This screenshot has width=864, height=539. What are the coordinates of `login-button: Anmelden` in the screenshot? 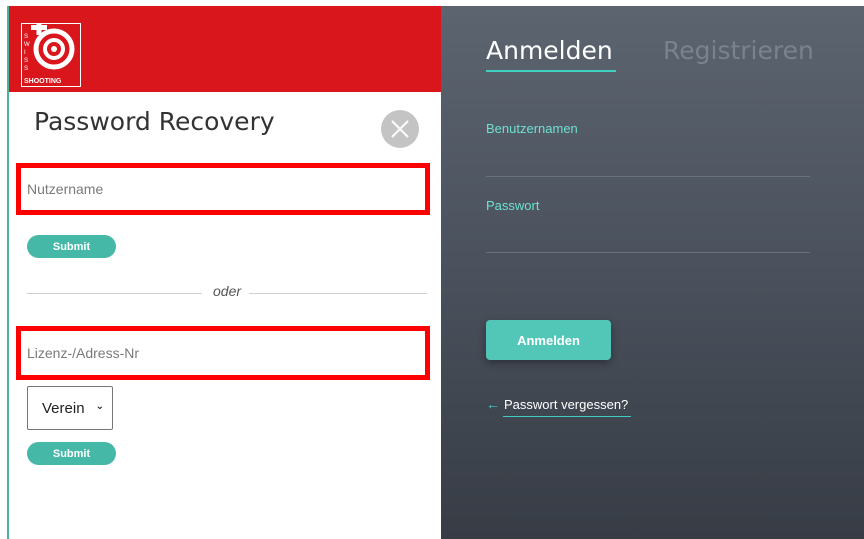 It's located at (548, 340).